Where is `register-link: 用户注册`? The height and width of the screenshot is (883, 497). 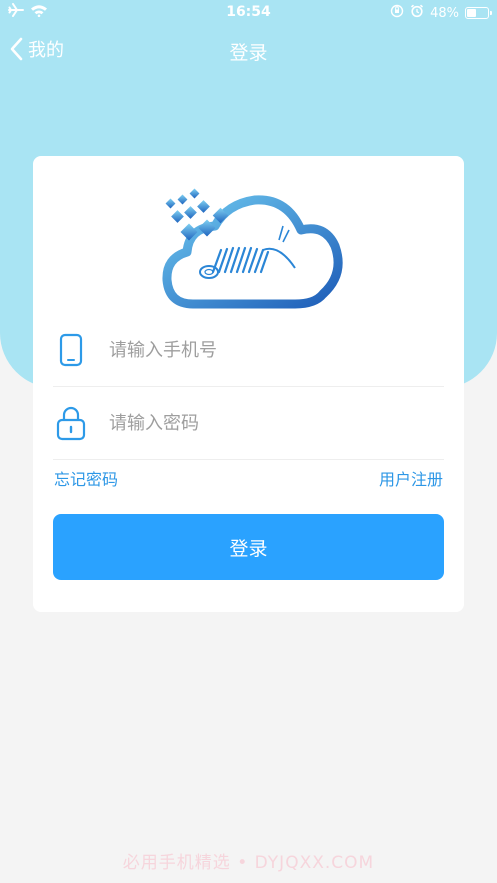 register-link: 用户注册 is located at coordinates (411, 478).